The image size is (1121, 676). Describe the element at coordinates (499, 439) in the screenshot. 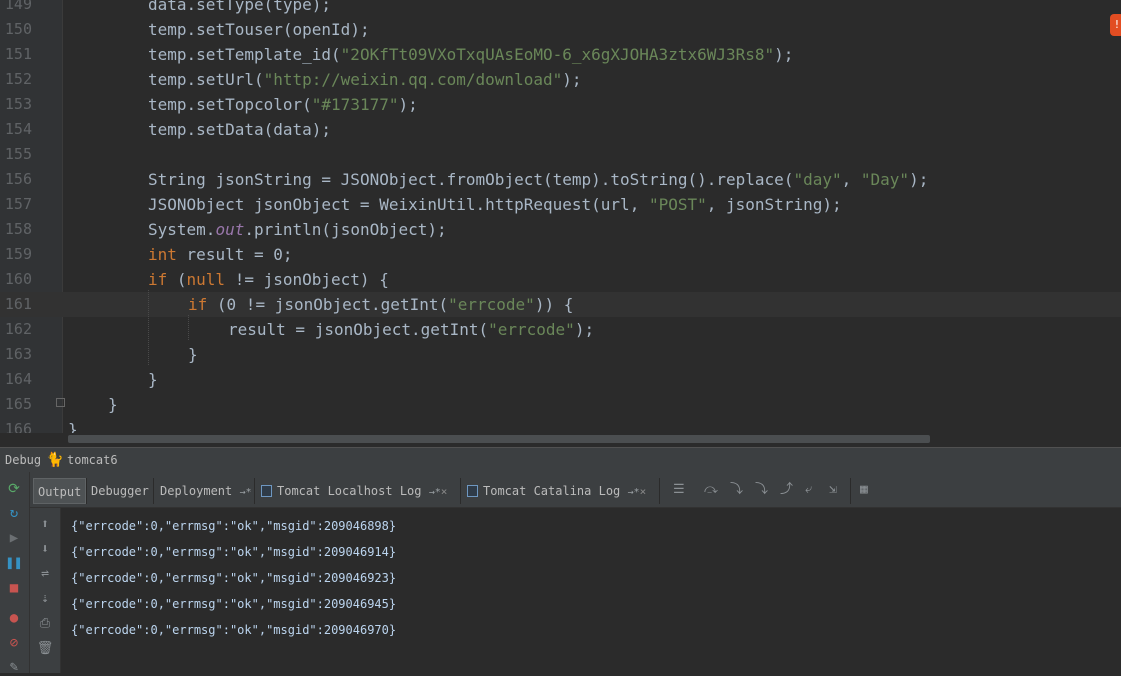

I see `scrollbar-thumb` at that location.